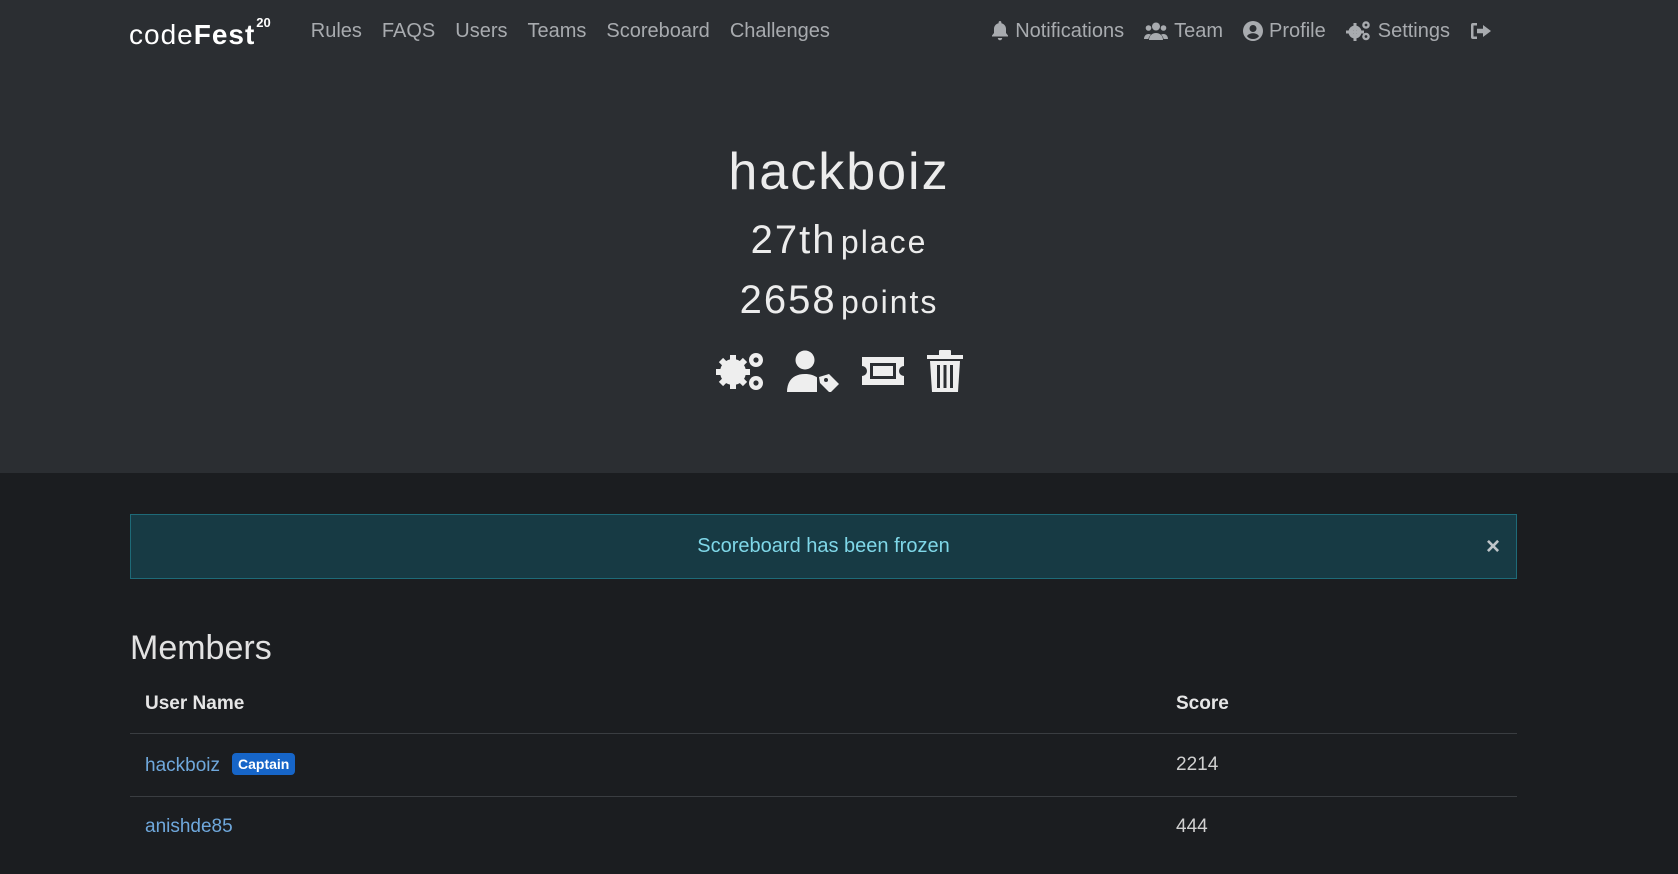  I want to click on brand-sup: 20, so click(263, 22).